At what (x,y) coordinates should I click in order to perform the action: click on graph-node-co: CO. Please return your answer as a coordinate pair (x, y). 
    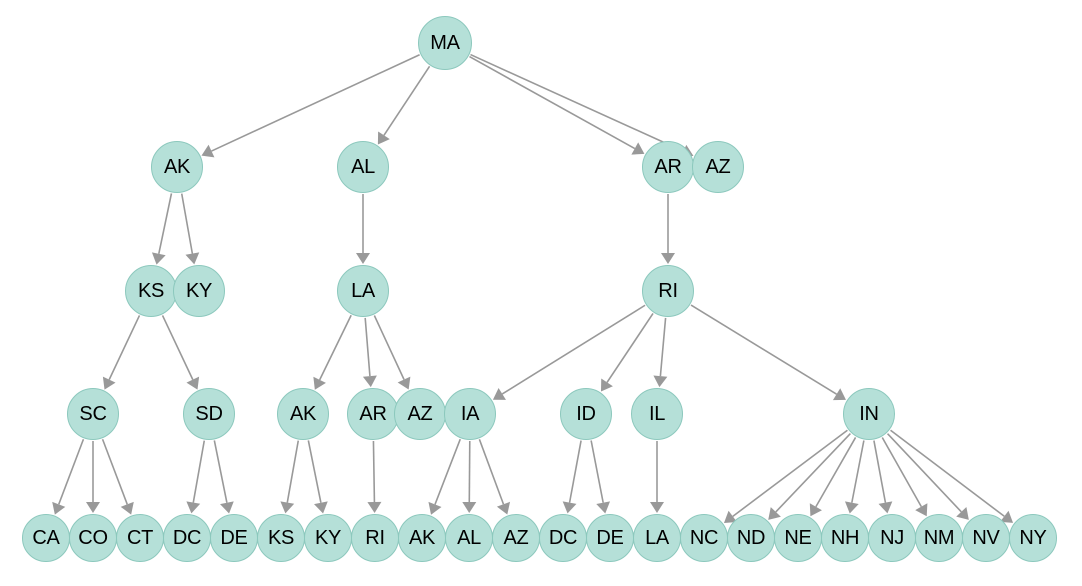
    Looking at the image, I should click on (93, 538).